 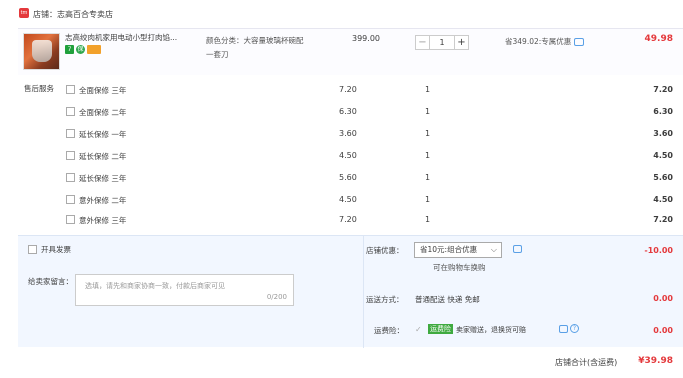 I want to click on warranty-name: 延长保修 一年, so click(x=103, y=134).